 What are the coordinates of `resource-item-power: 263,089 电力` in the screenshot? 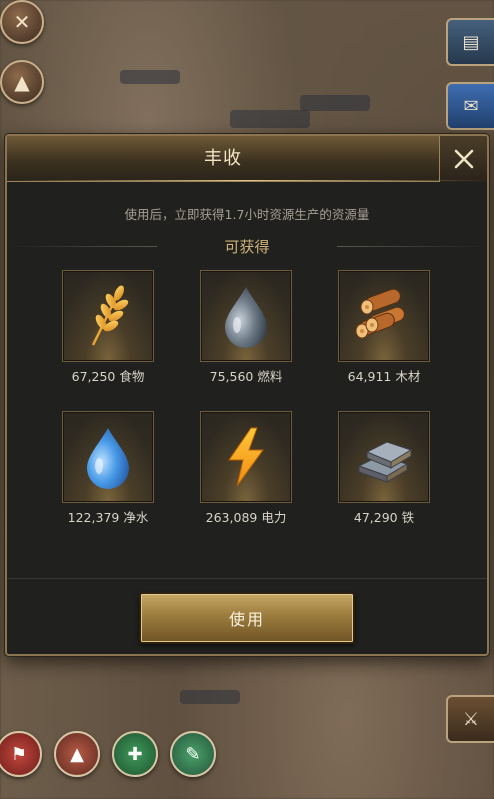 It's located at (246, 468).